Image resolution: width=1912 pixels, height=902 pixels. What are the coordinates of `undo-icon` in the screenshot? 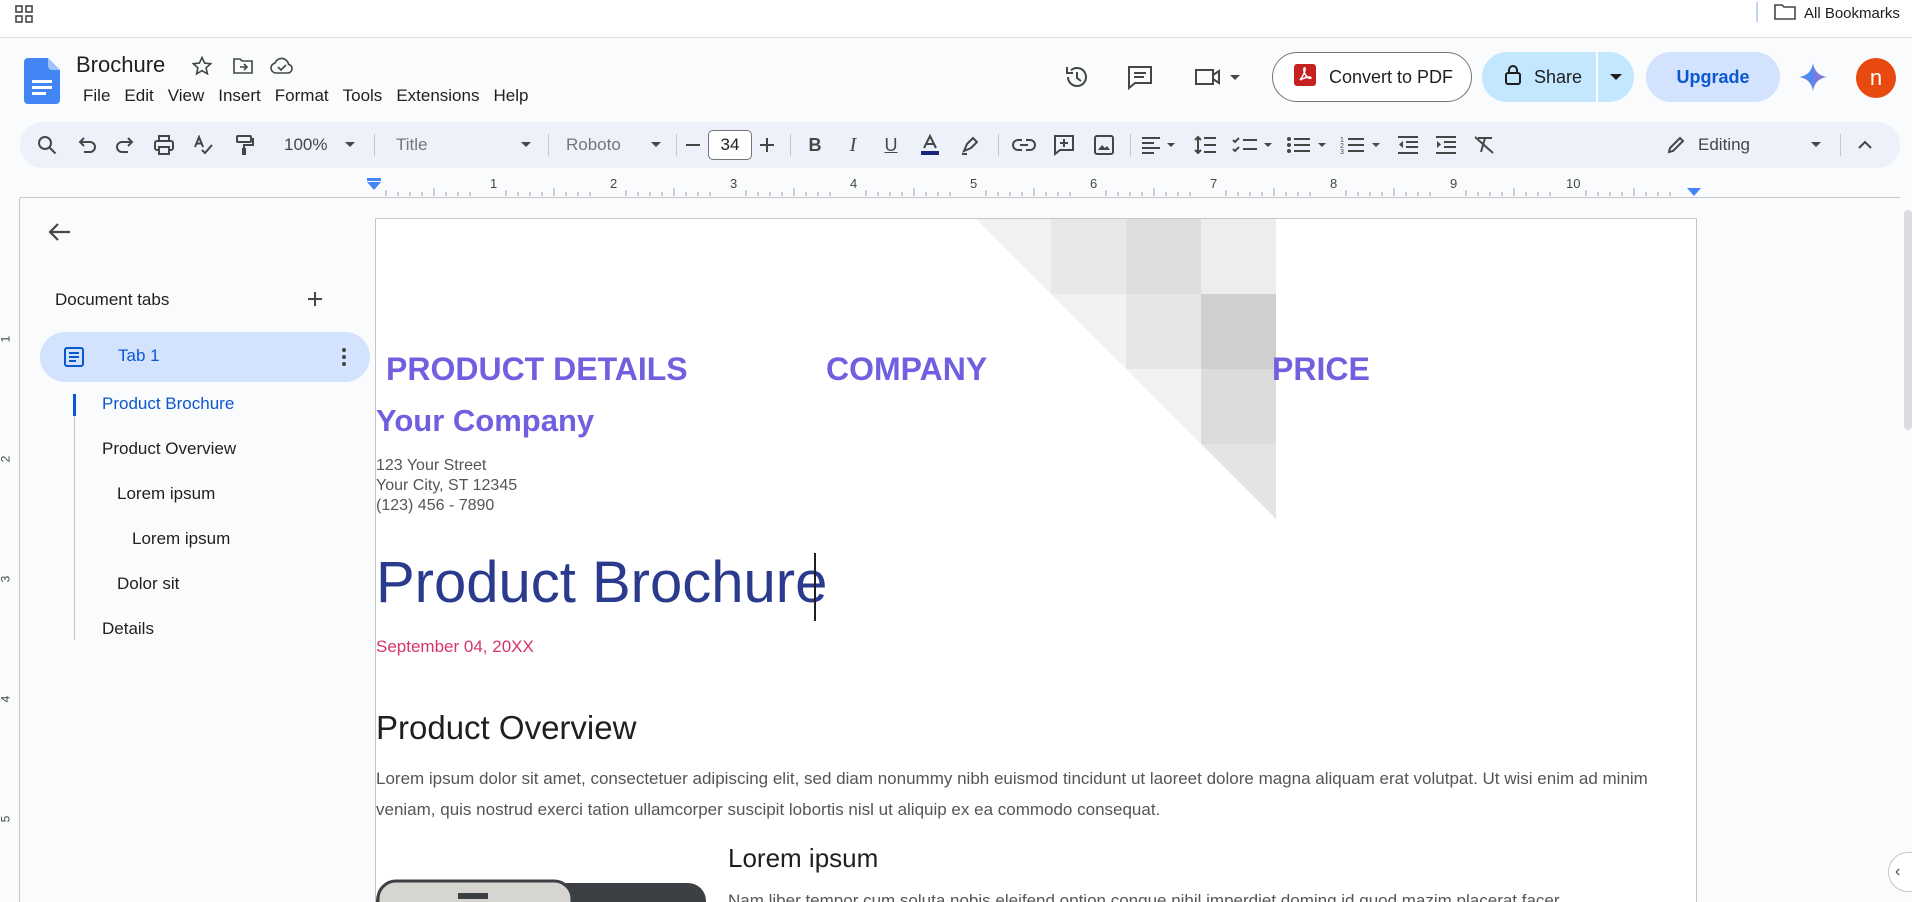 It's located at (87, 145).